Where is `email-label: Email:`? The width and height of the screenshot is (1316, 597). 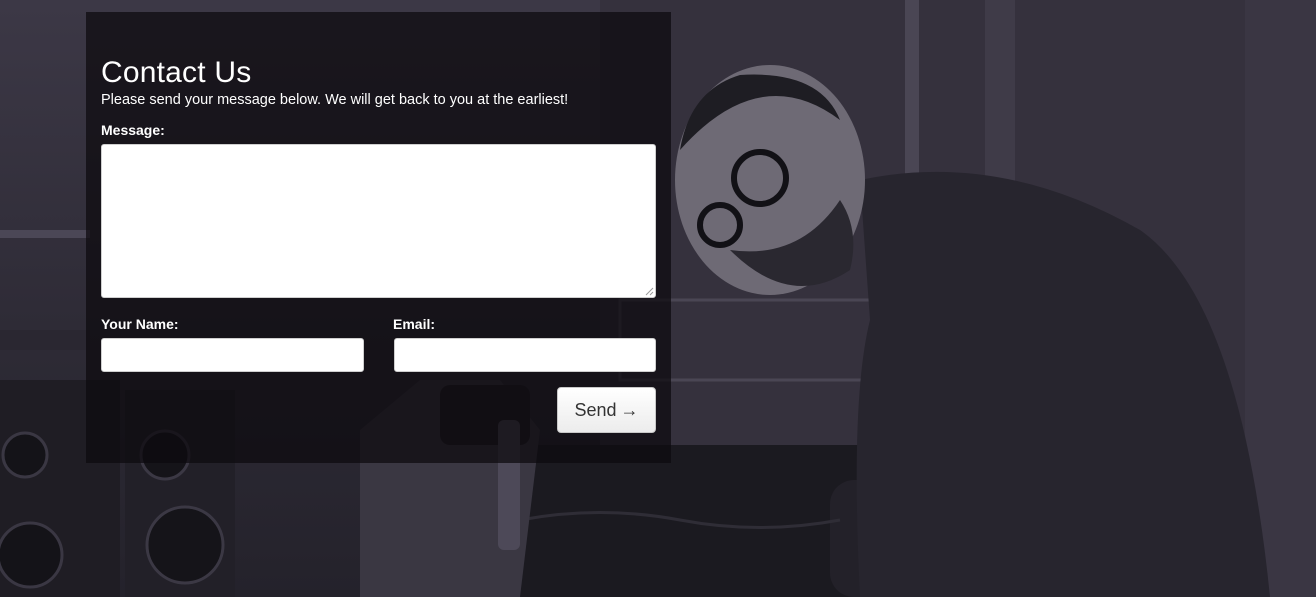
email-label: Email: is located at coordinates (414, 324).